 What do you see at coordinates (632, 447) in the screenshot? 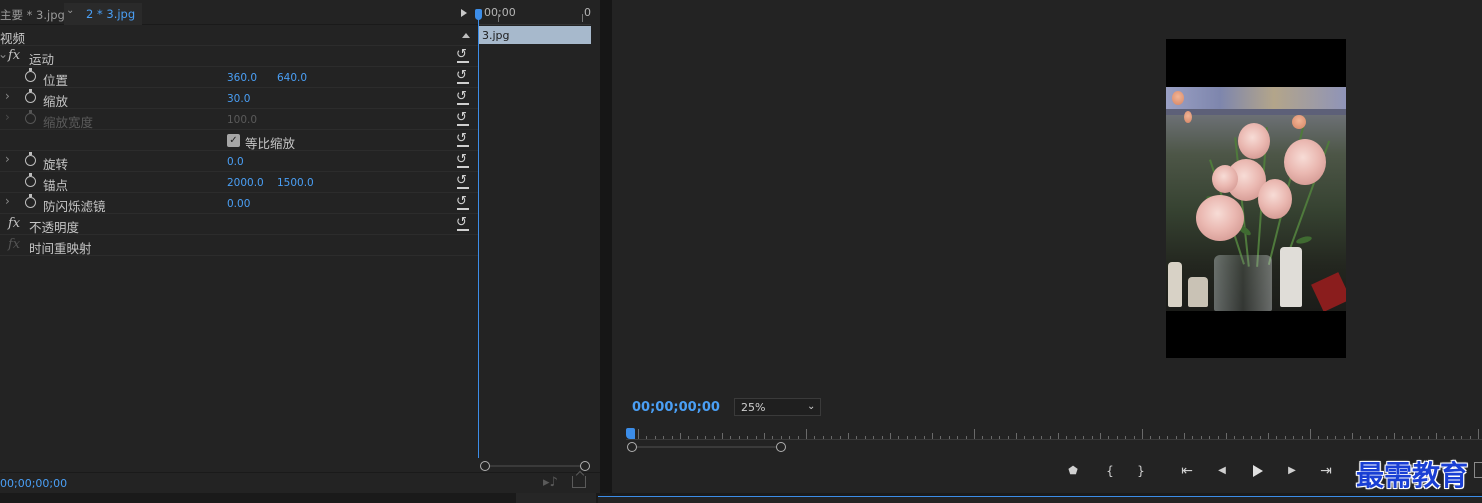
I see `program-zoom-bar-left-handle` at bounding box center [632, 447].